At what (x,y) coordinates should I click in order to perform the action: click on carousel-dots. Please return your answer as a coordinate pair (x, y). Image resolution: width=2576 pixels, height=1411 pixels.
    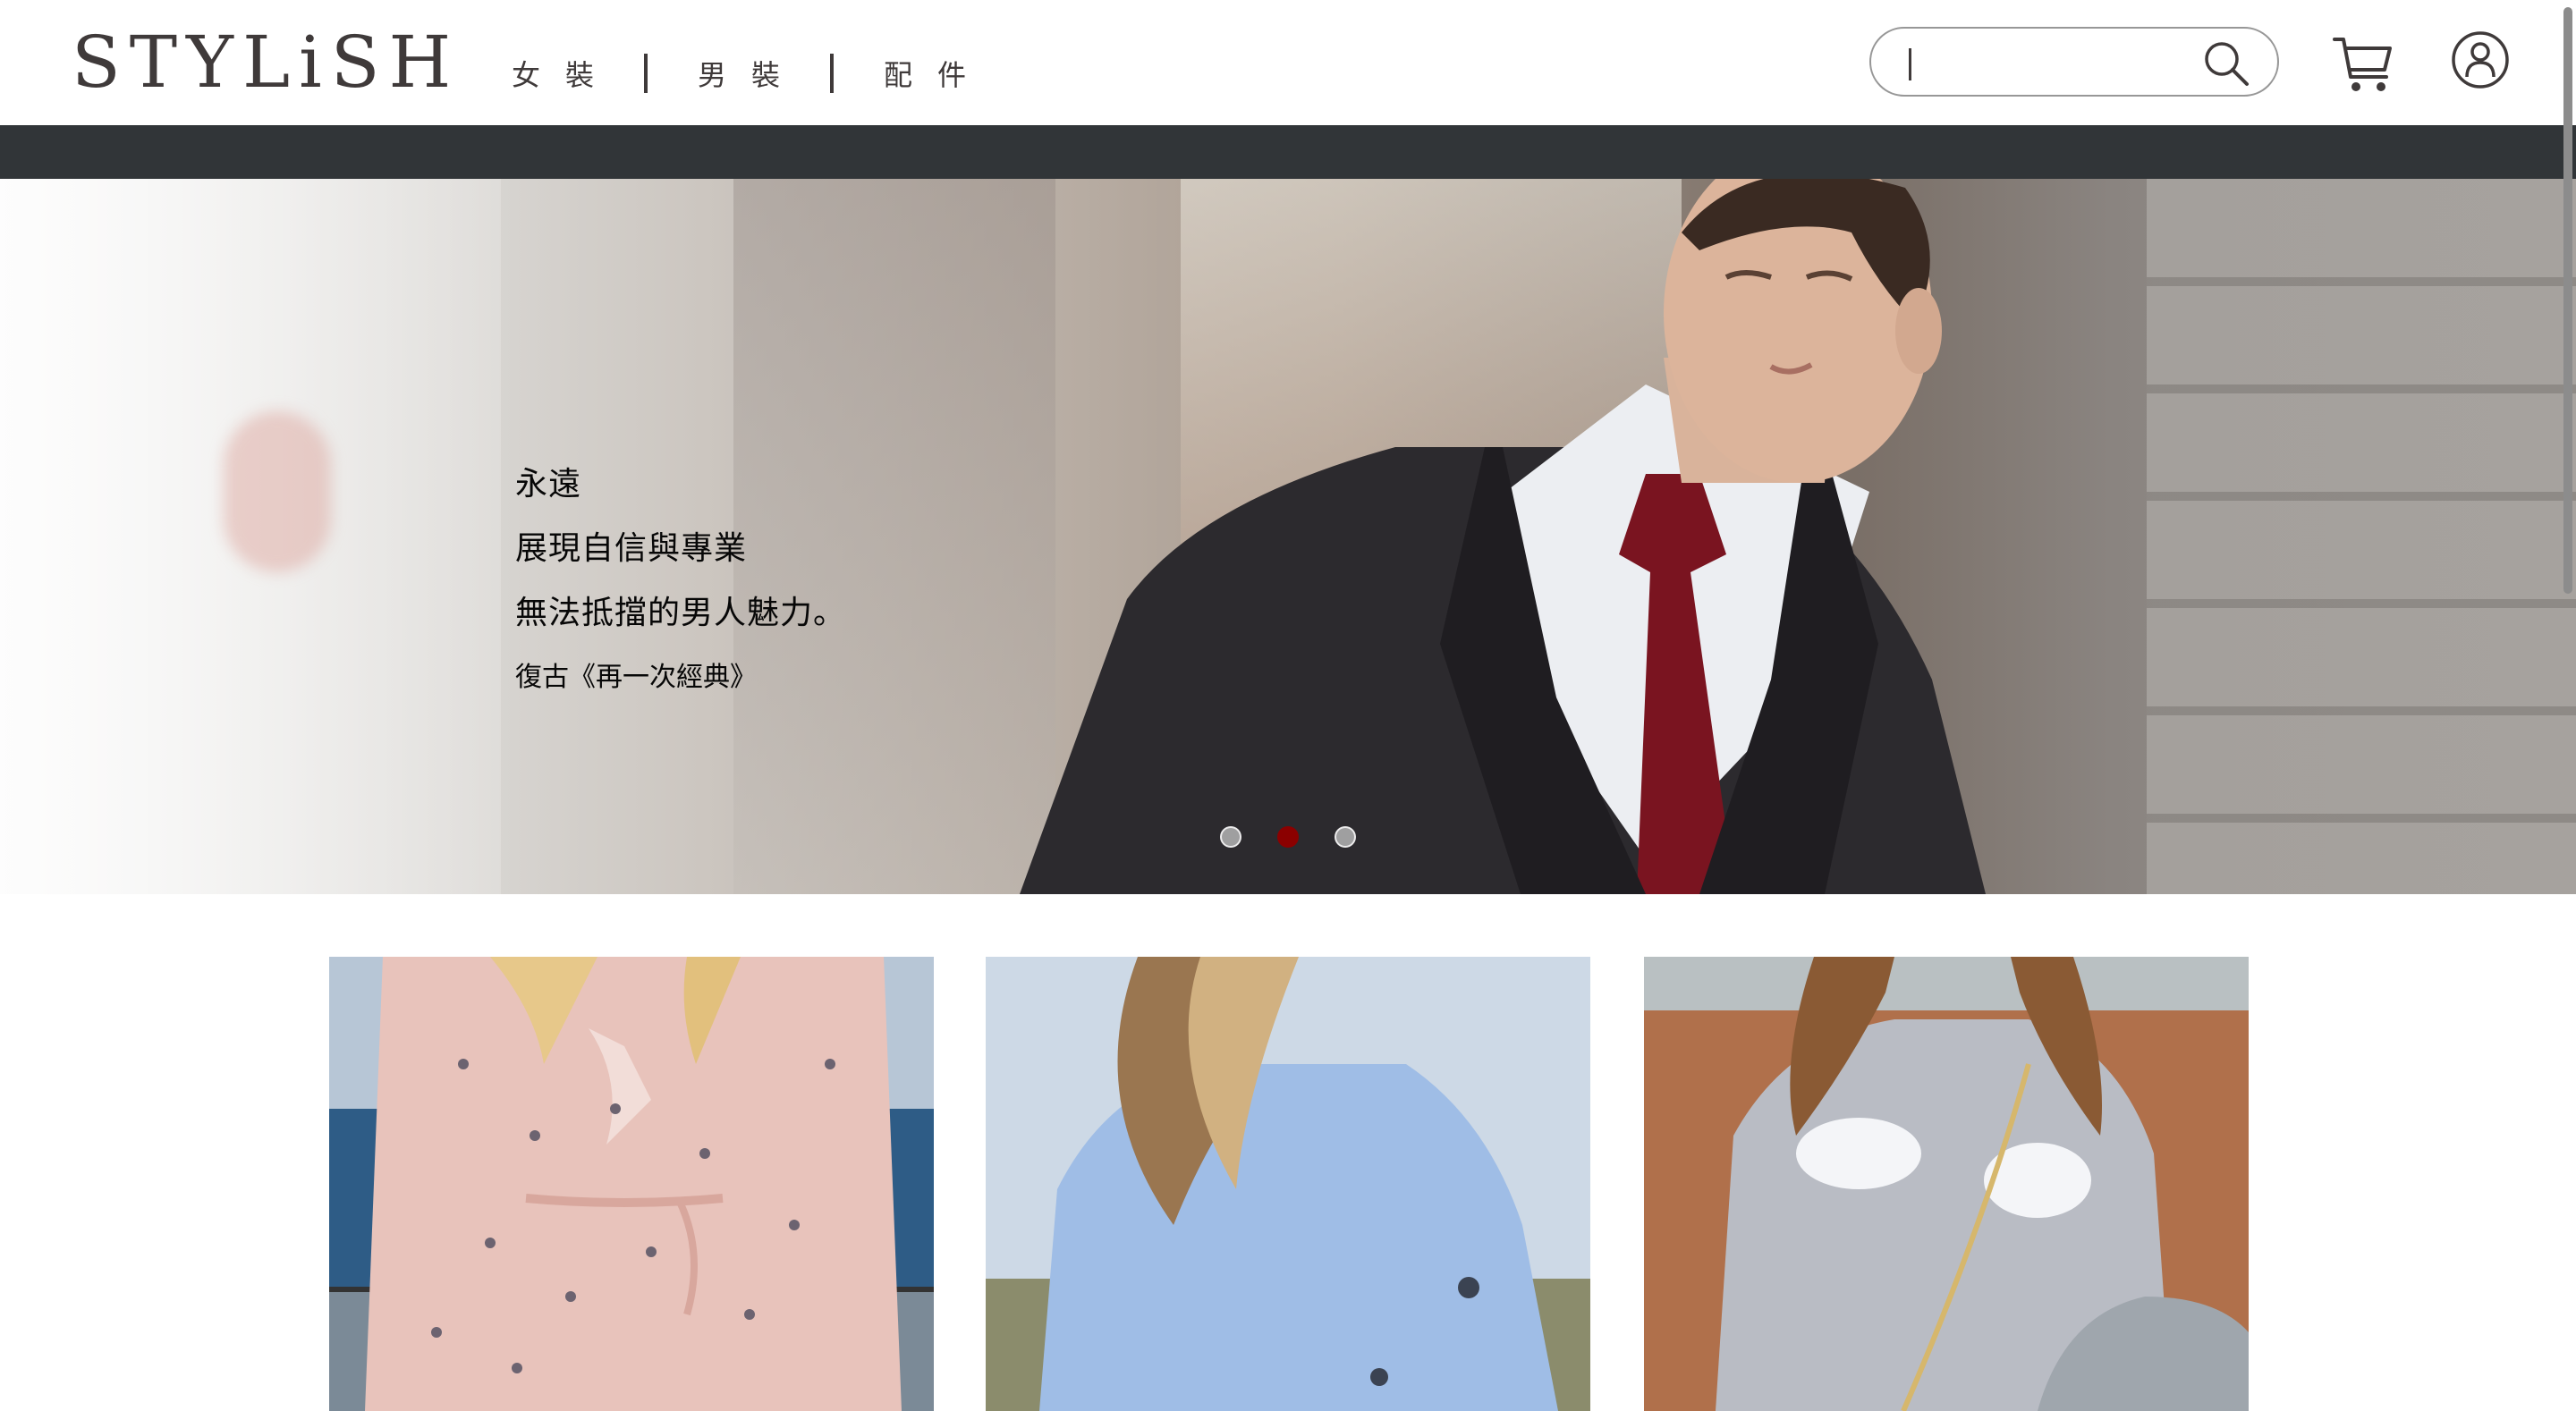
    Looking at the image, I should click on (1288, 837).